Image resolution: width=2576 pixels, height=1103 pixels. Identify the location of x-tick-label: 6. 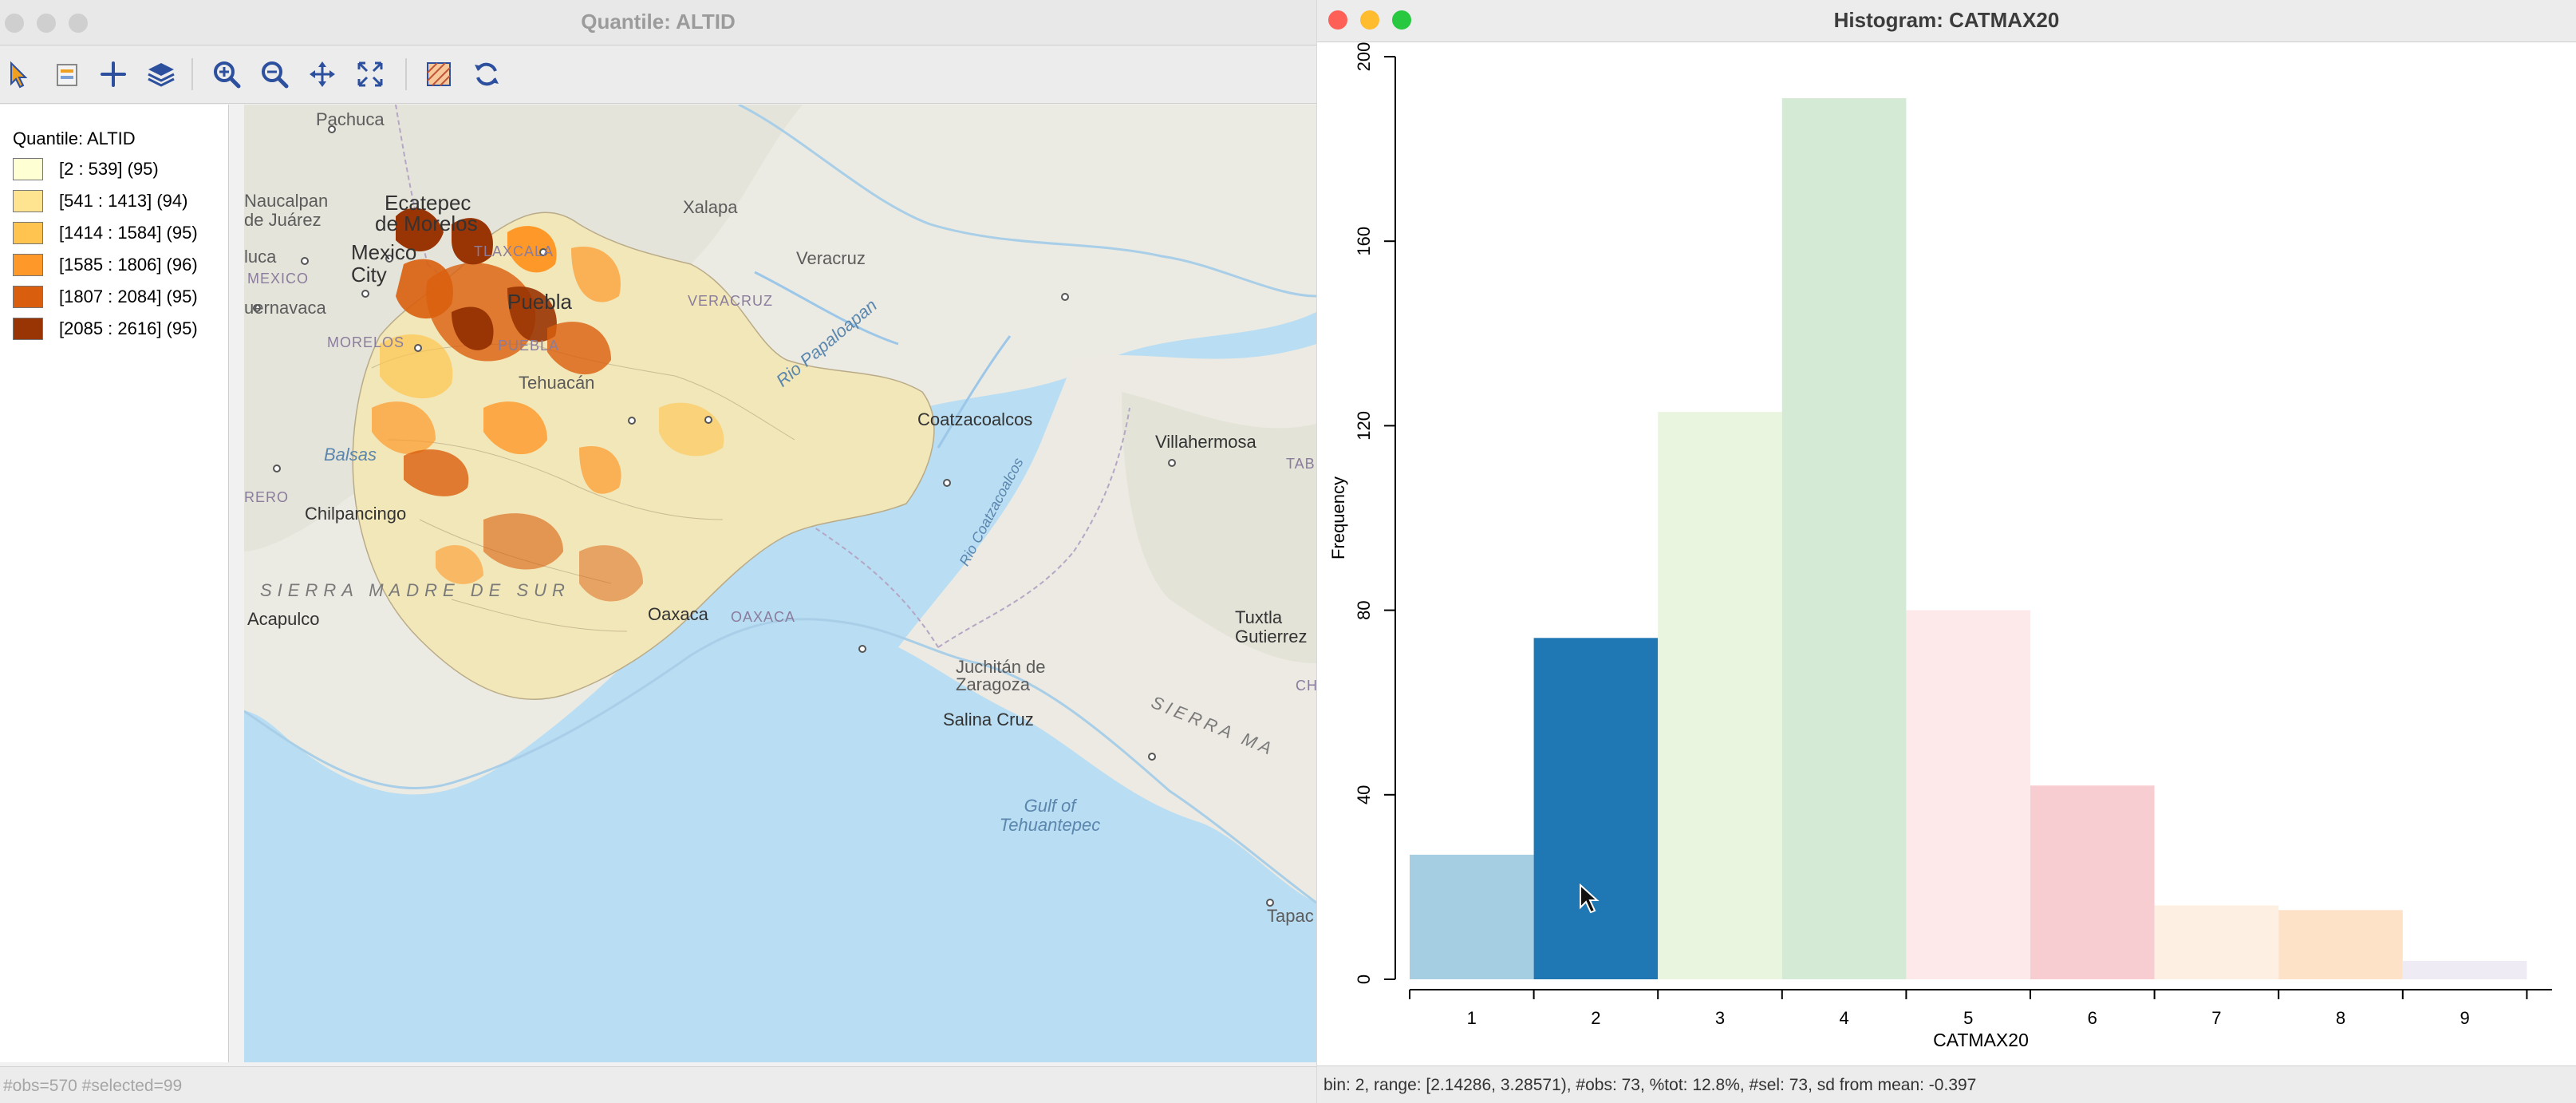
(2092, 1018).